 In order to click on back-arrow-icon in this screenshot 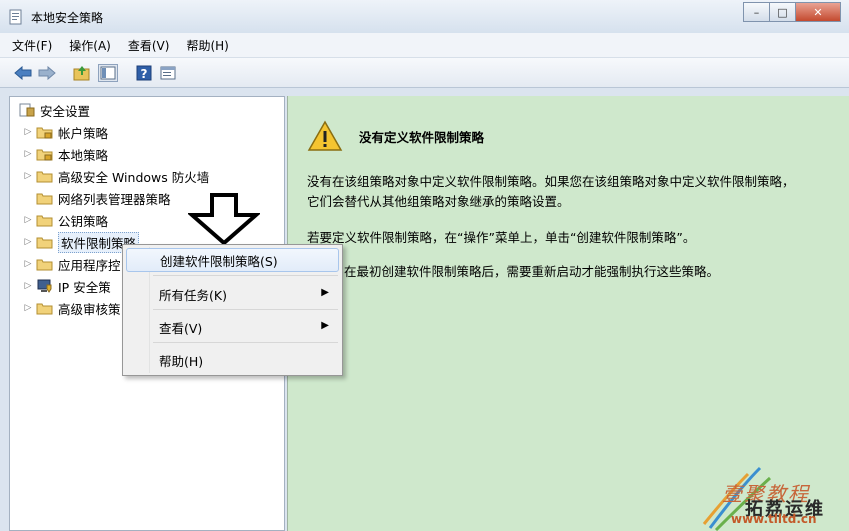, I will do `click(23, 73)`.